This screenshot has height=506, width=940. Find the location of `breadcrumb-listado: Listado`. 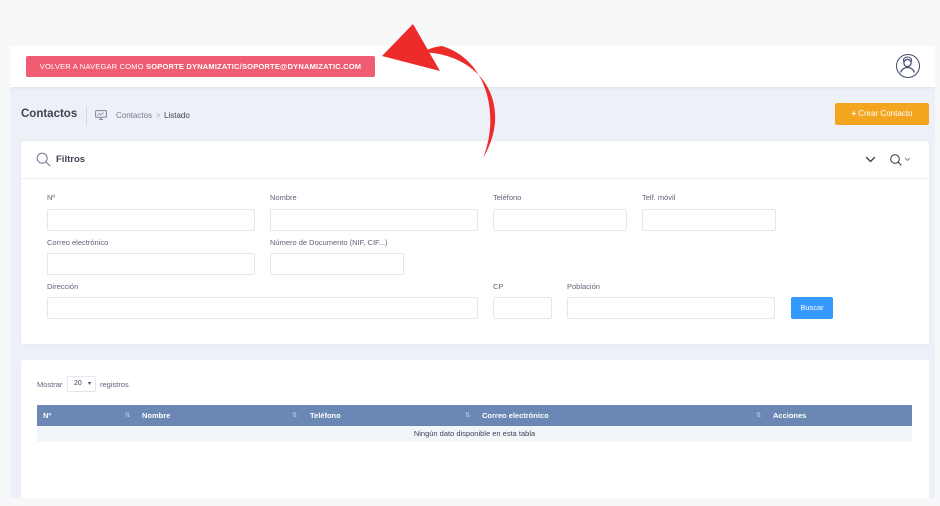

breadcrumb-listado: Listado is located at coordinates (177, 115).